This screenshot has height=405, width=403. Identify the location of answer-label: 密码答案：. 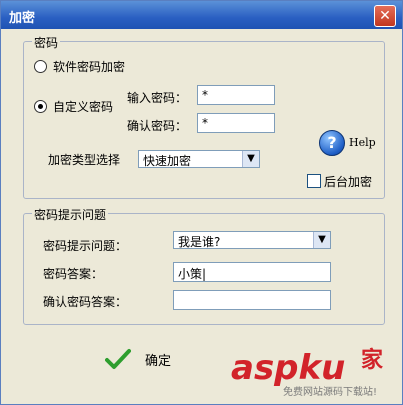
(73, 274).